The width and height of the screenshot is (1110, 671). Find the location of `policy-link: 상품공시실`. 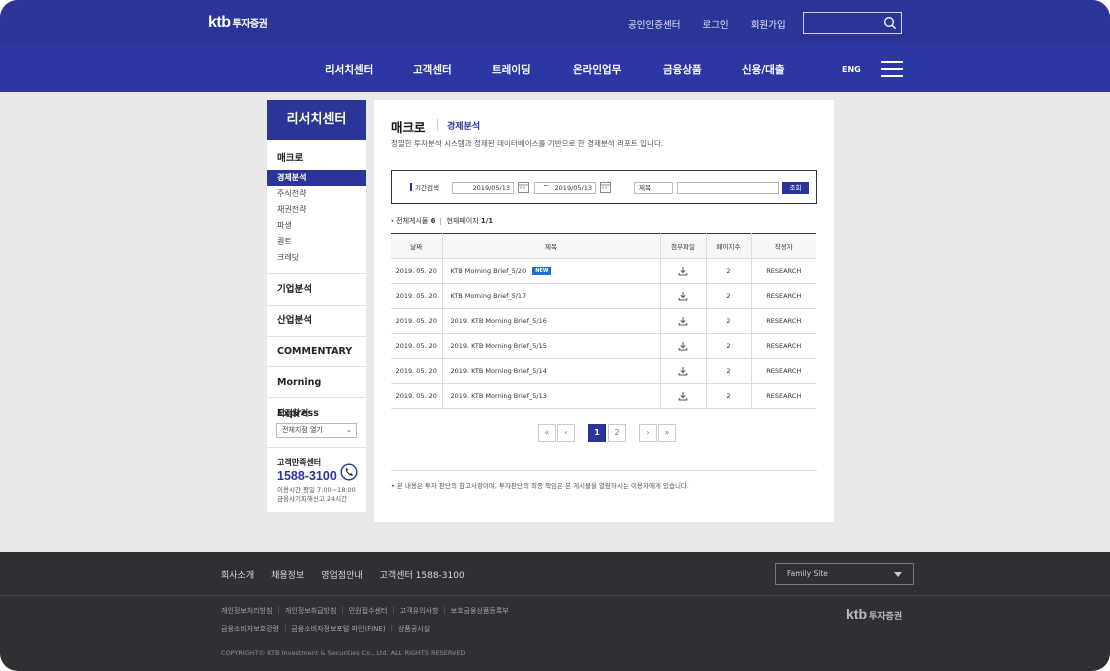

policy-link: 상품공시실 is located at coordinates (414, 629).